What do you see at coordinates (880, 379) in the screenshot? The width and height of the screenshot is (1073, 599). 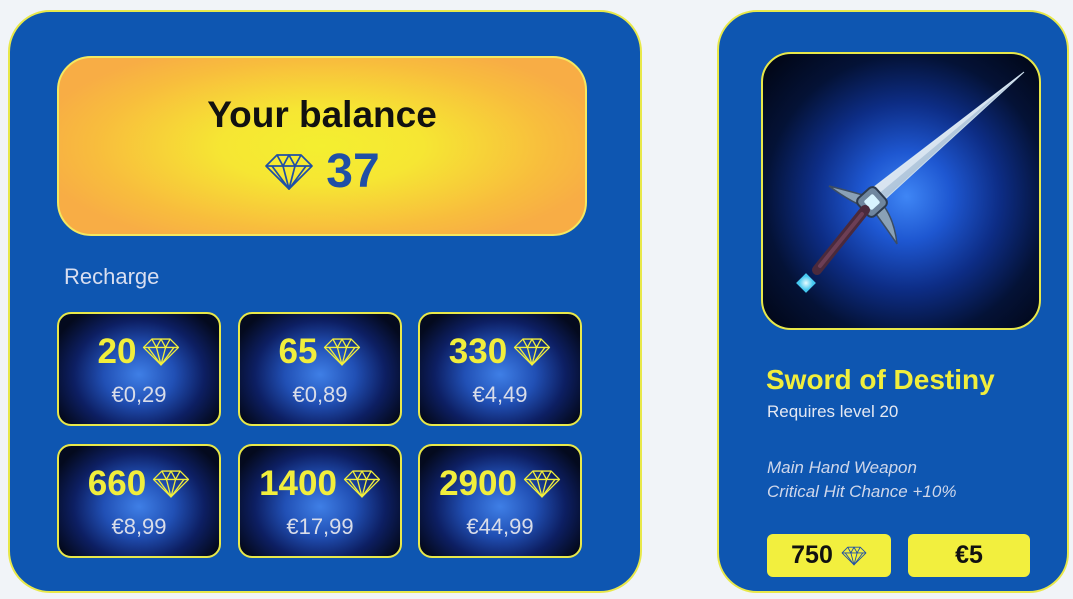 I see `item-name: Sword of Destiny` at bounding box center [880, 379].